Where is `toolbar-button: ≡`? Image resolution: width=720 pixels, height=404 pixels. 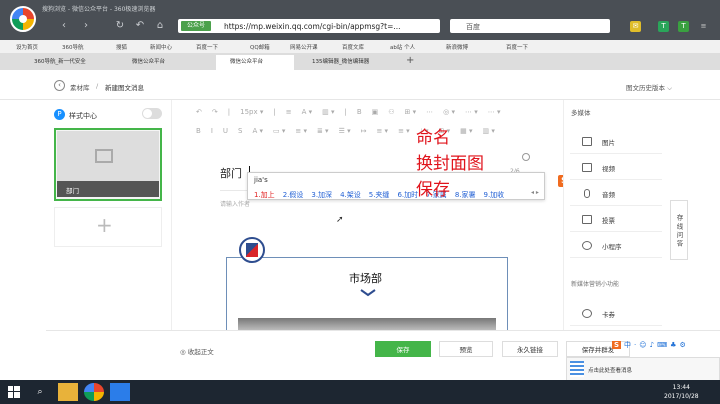
toolbar-button: ≡ is located at coordinates (289, 113).